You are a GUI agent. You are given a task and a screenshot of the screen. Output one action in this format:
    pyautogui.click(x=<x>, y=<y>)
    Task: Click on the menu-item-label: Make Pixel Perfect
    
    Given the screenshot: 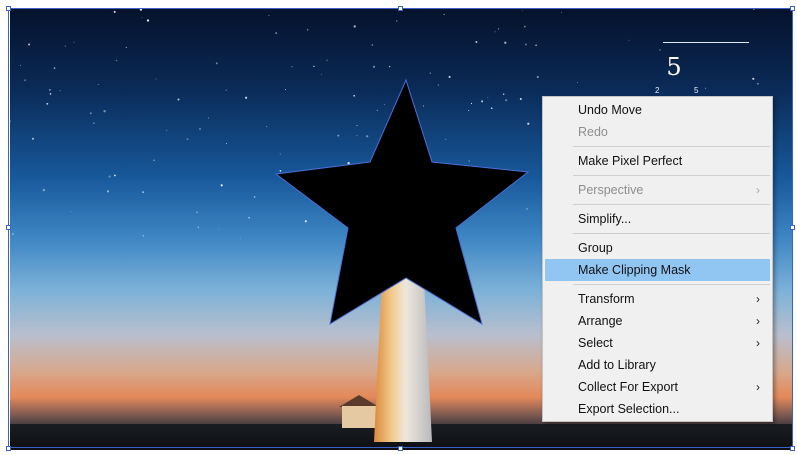 What is the action you would take?
    pyautogui.click(x=630, y=161)
    